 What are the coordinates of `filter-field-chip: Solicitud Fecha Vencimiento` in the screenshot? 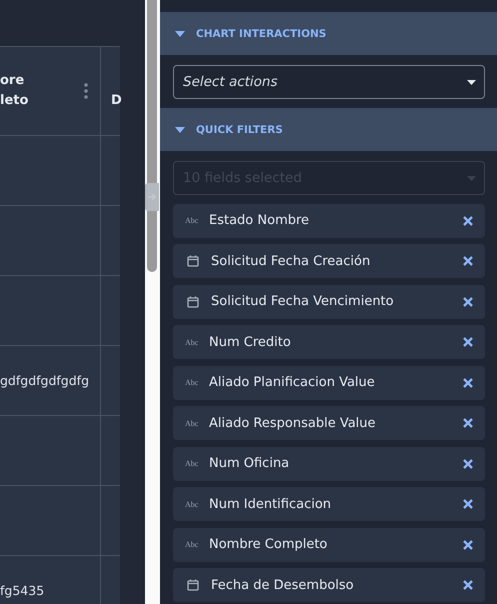 It's located at (329, 301).